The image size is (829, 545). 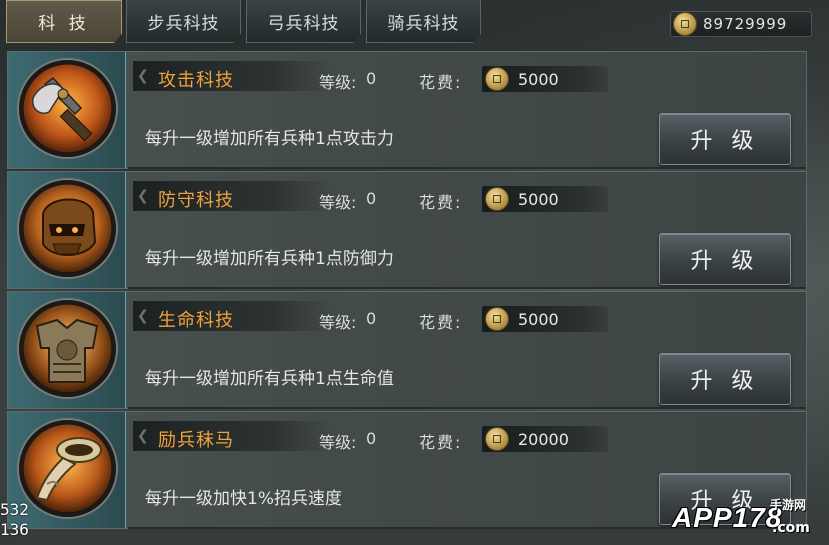 I want to click on watermark-sub-text: .com, so click(x=791, y=528).